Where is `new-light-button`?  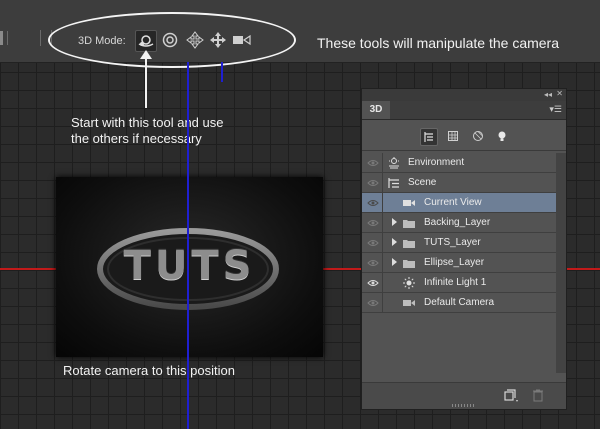 new-light-button is located at coordinates (512, 398).